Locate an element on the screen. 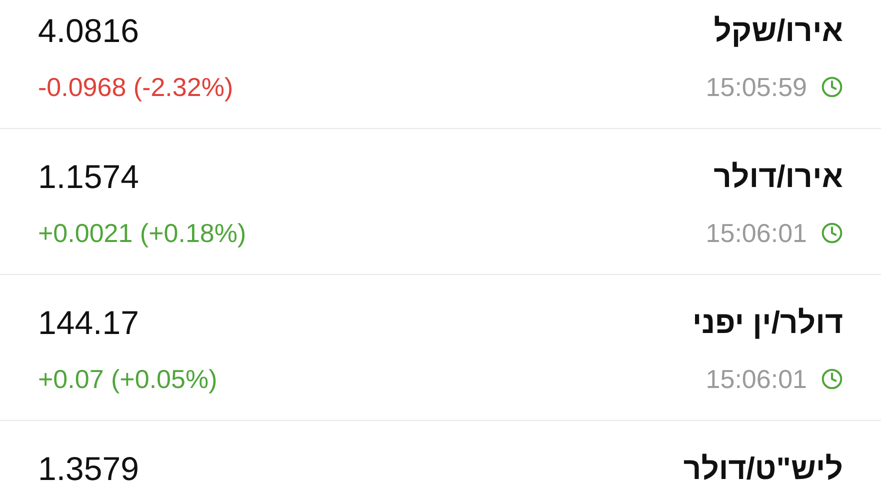 This screenshot has width=881, height=496. rate-price: 1.3579 is located at coordinates (88, 469).